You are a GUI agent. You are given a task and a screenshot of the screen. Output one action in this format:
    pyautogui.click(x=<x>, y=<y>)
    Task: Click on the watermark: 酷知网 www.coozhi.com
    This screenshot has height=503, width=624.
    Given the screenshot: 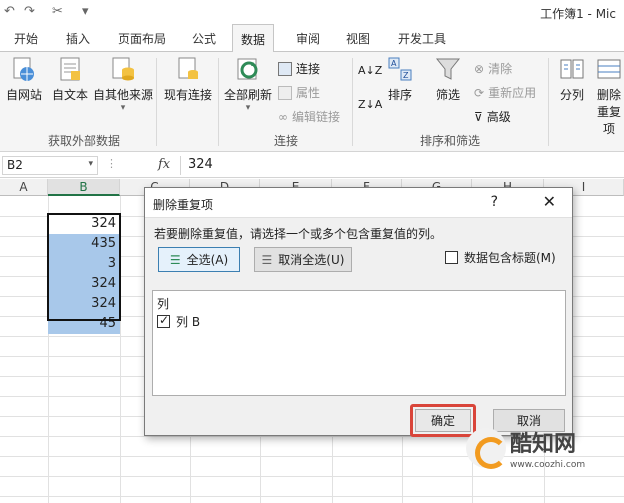 What is the action you would take?
    pyautogui.click(x=541, y=458)
    